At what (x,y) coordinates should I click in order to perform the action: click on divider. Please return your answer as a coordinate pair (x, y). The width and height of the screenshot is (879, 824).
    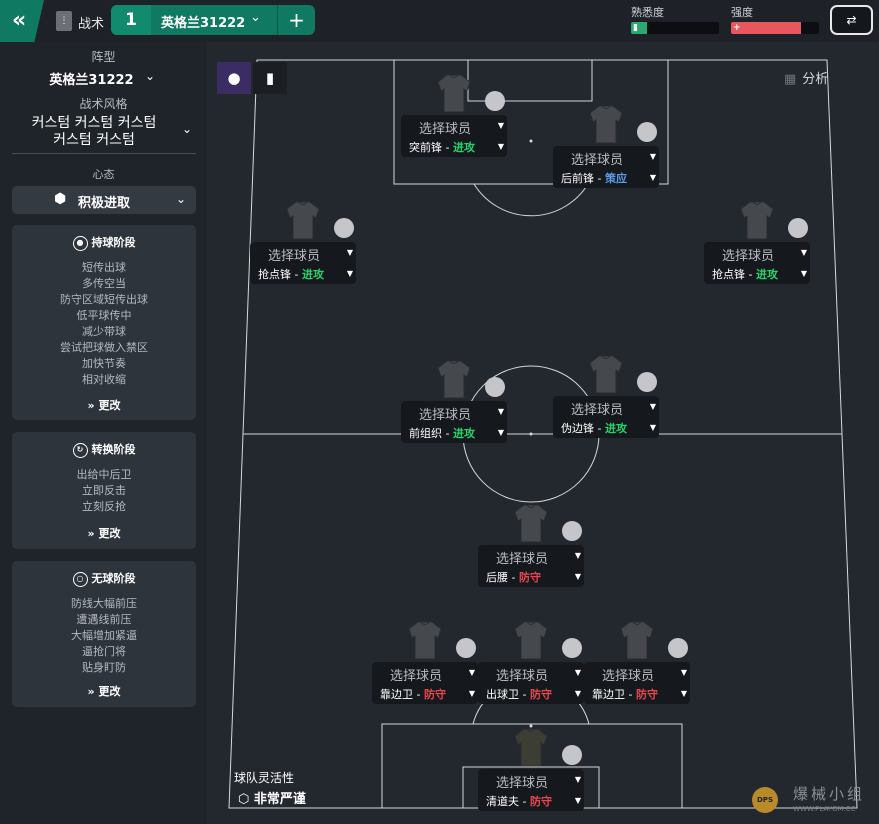
    Looking at the image, I should click on (104, 153).